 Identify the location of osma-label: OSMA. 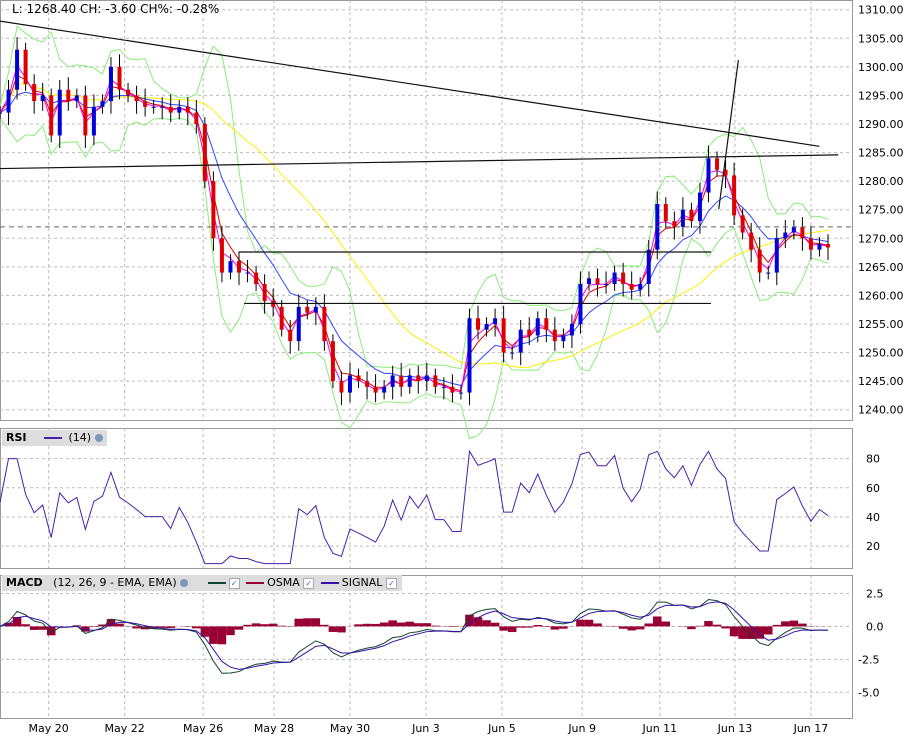
(283, 582).